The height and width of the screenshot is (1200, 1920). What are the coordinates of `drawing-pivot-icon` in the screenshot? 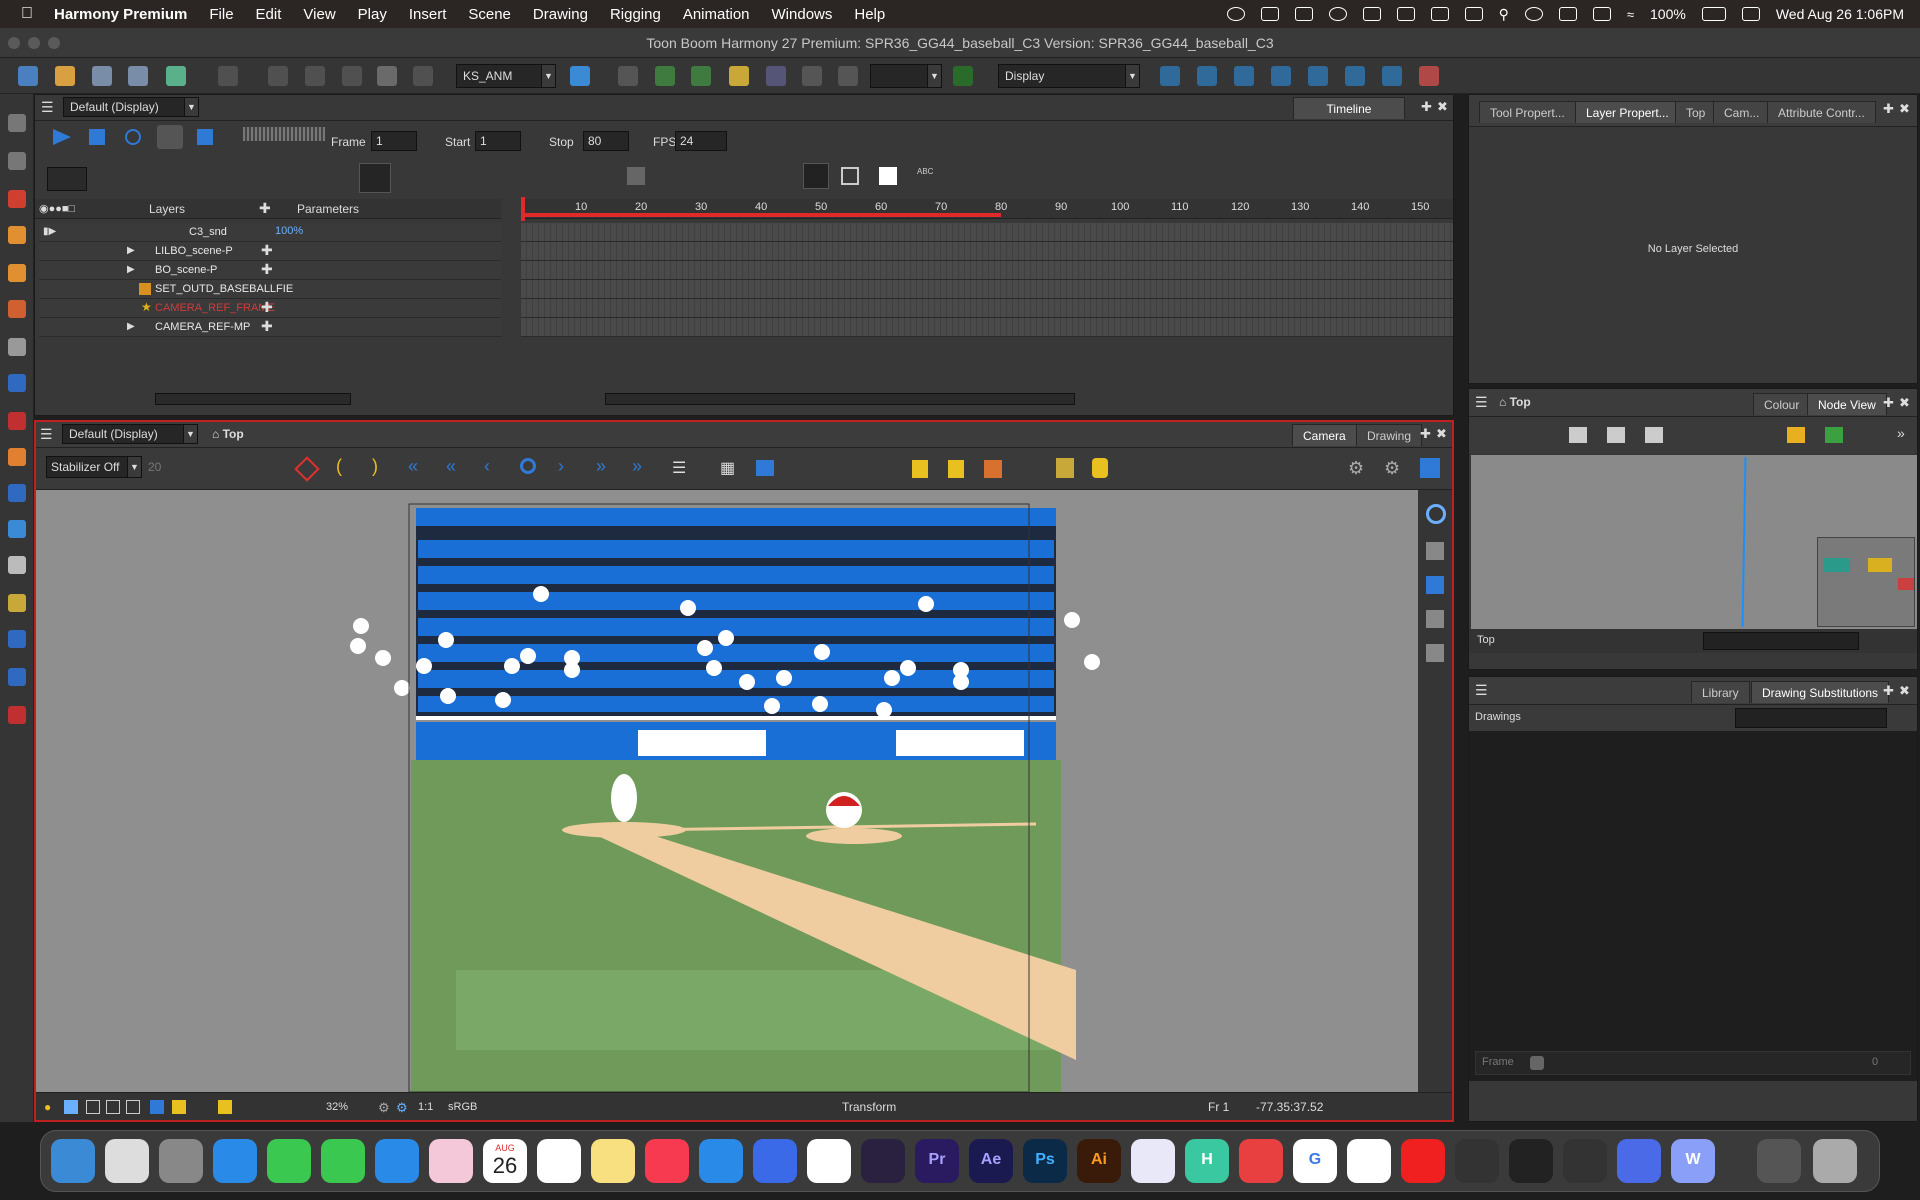 It's located at (17, 493).